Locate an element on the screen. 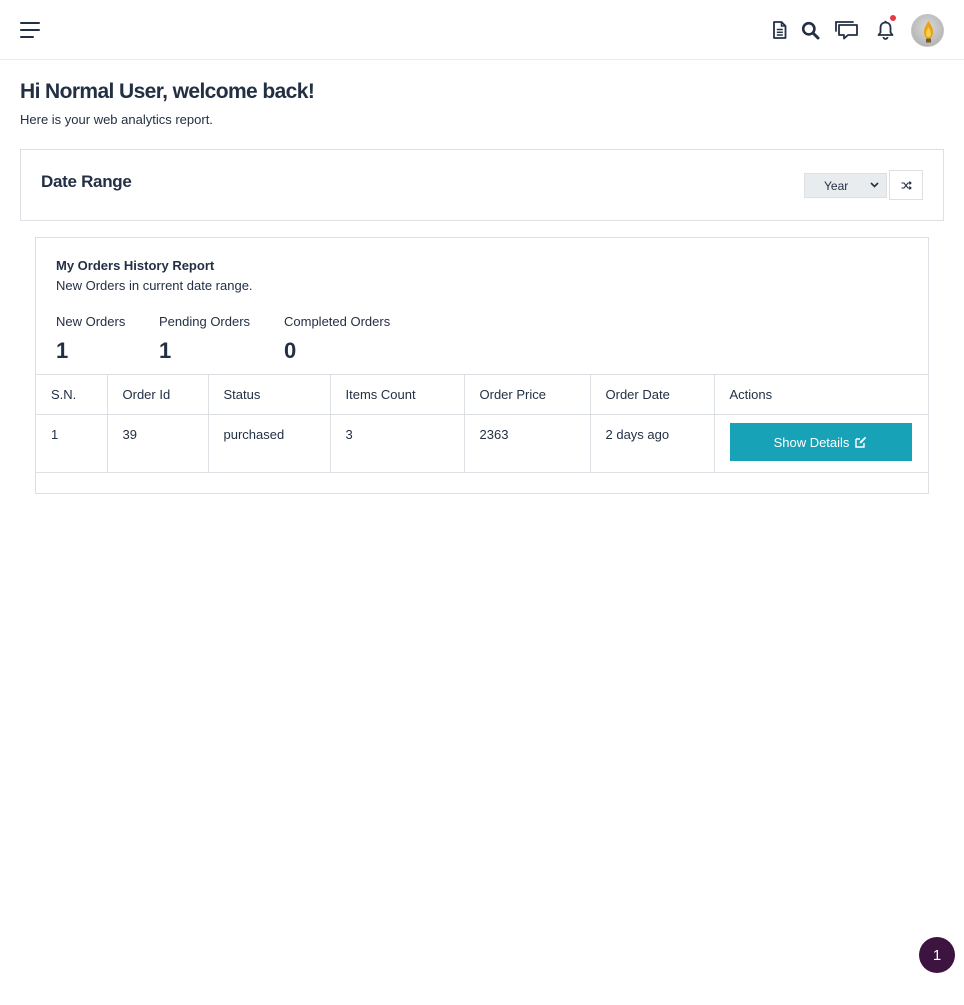  cell-items-count: 3 is located at coordinates (397, 443).